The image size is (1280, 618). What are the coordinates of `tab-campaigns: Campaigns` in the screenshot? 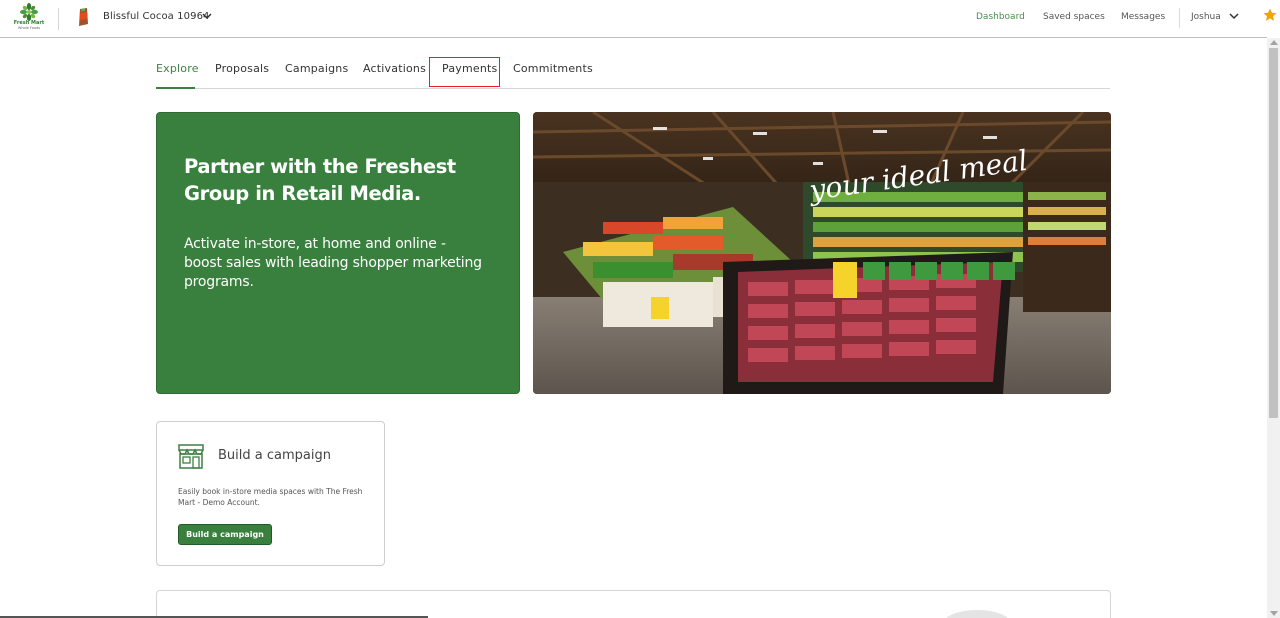 It's located at (316, 68).